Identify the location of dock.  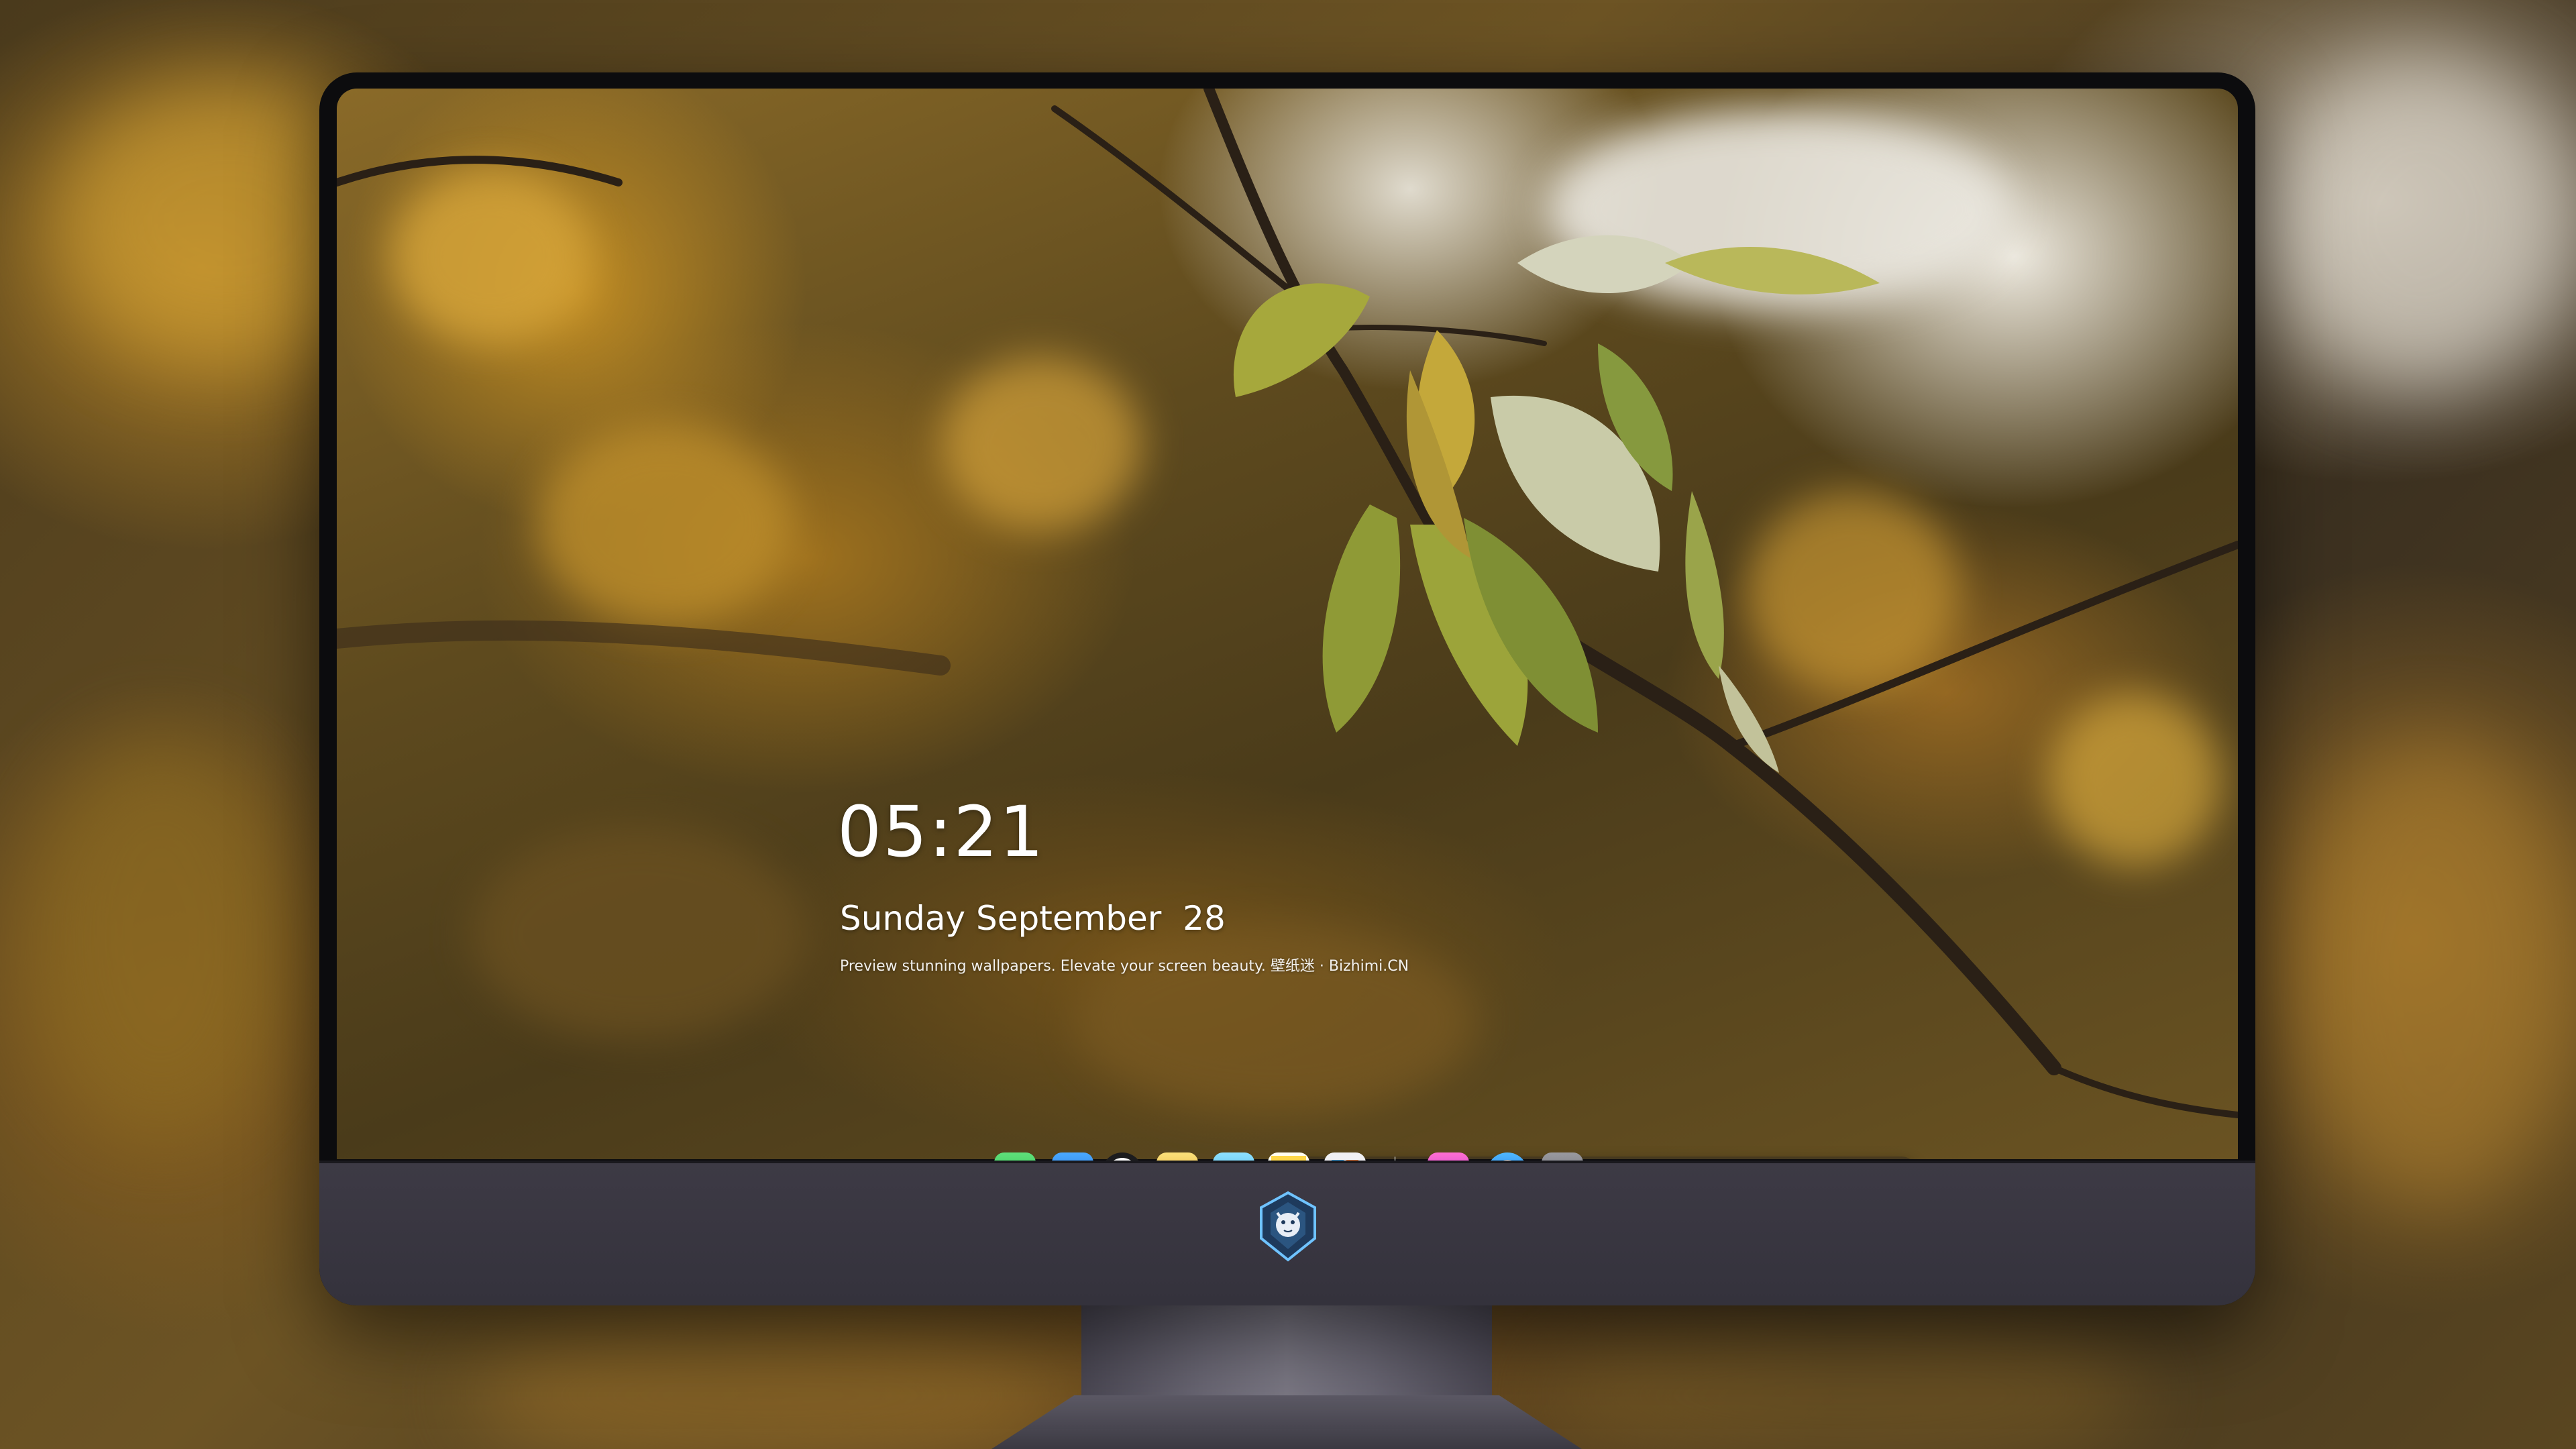
(1601, 1158).